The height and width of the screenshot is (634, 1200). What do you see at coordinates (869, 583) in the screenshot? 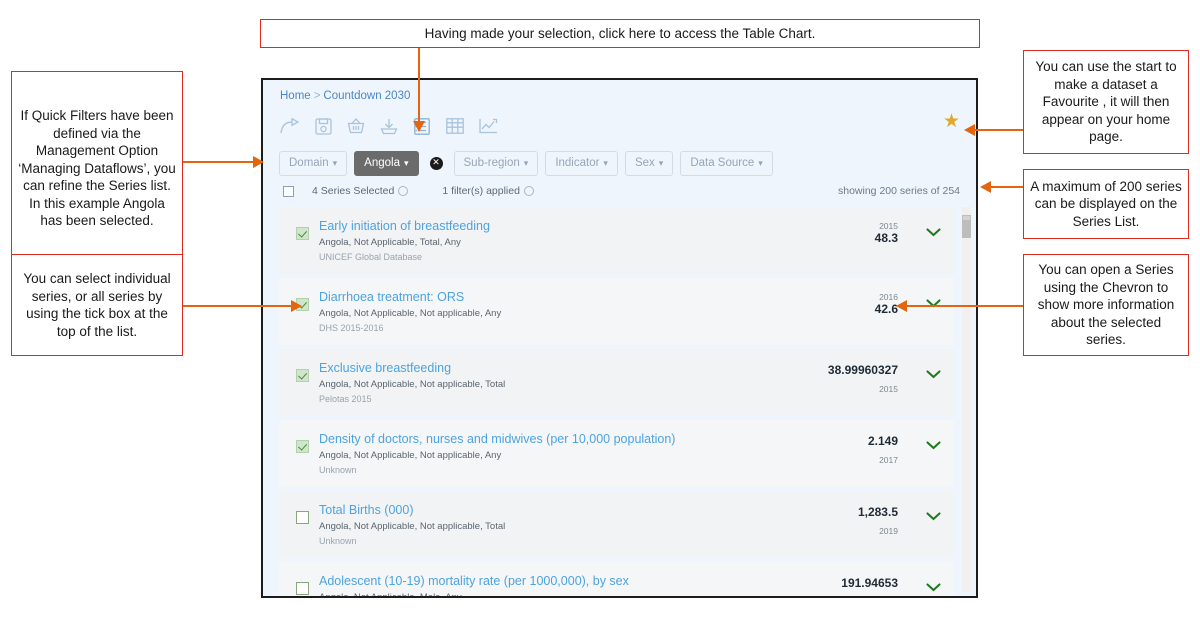
I see `series-value: 191.94653` at bounding box center [869, 583].